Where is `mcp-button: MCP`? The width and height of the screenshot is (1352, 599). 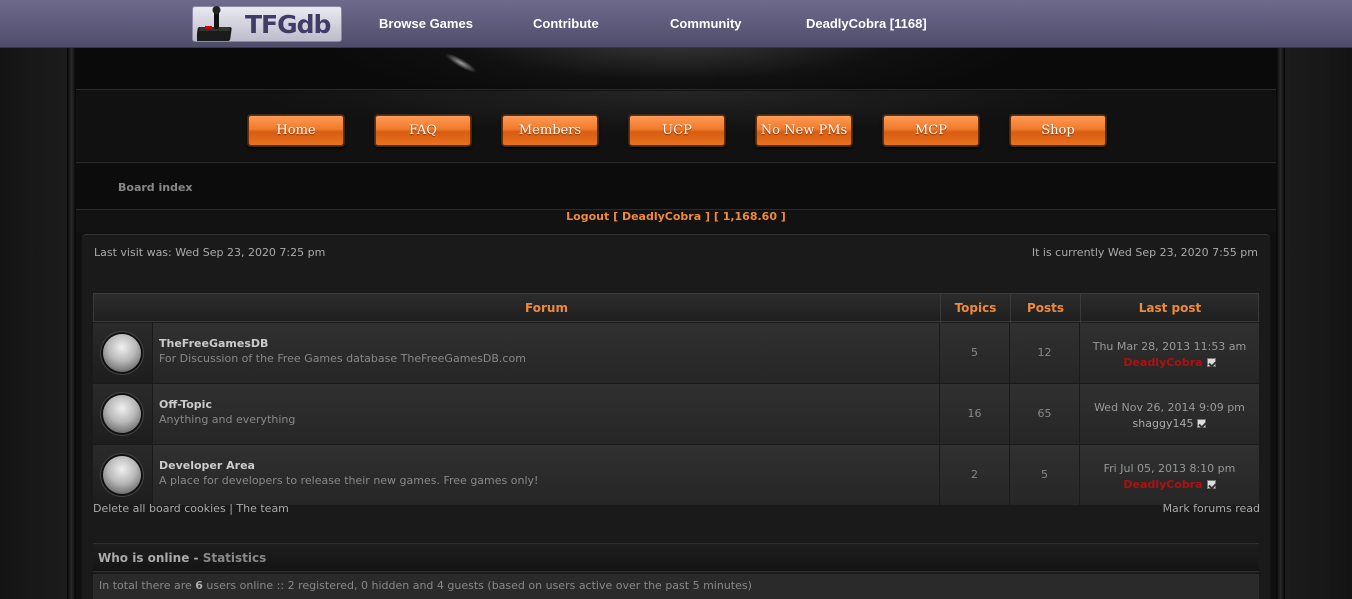 mcp-button: MCP is located at coordinates (931, 130).